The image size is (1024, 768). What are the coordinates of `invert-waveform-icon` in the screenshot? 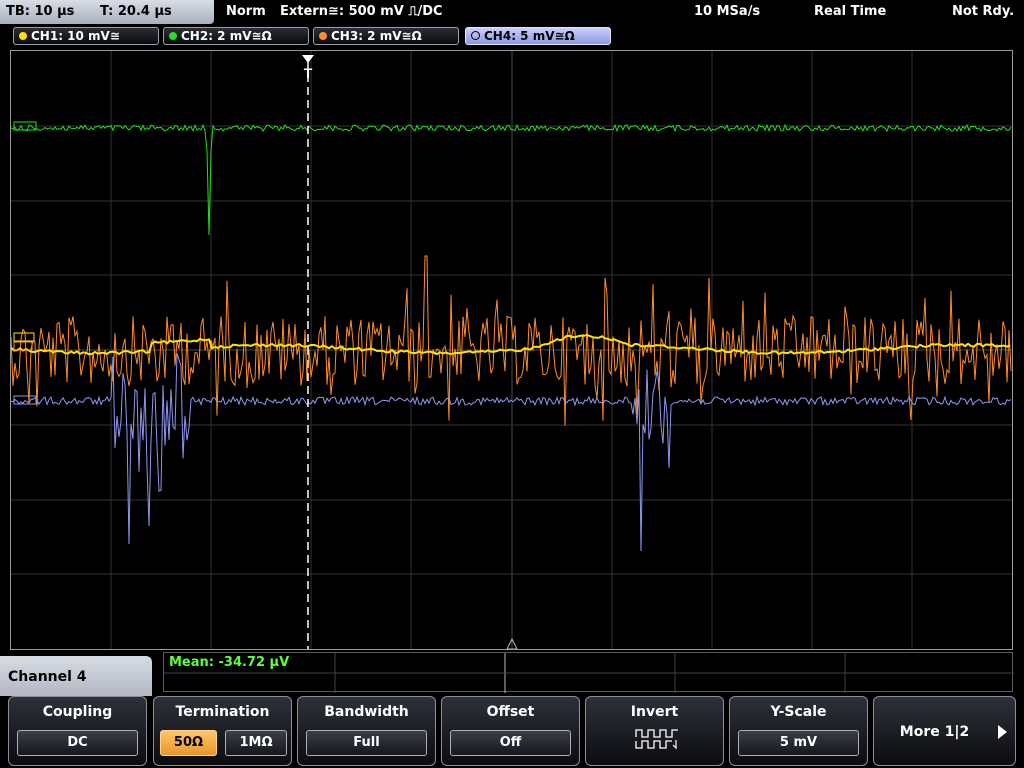 It's located at (656, 739).